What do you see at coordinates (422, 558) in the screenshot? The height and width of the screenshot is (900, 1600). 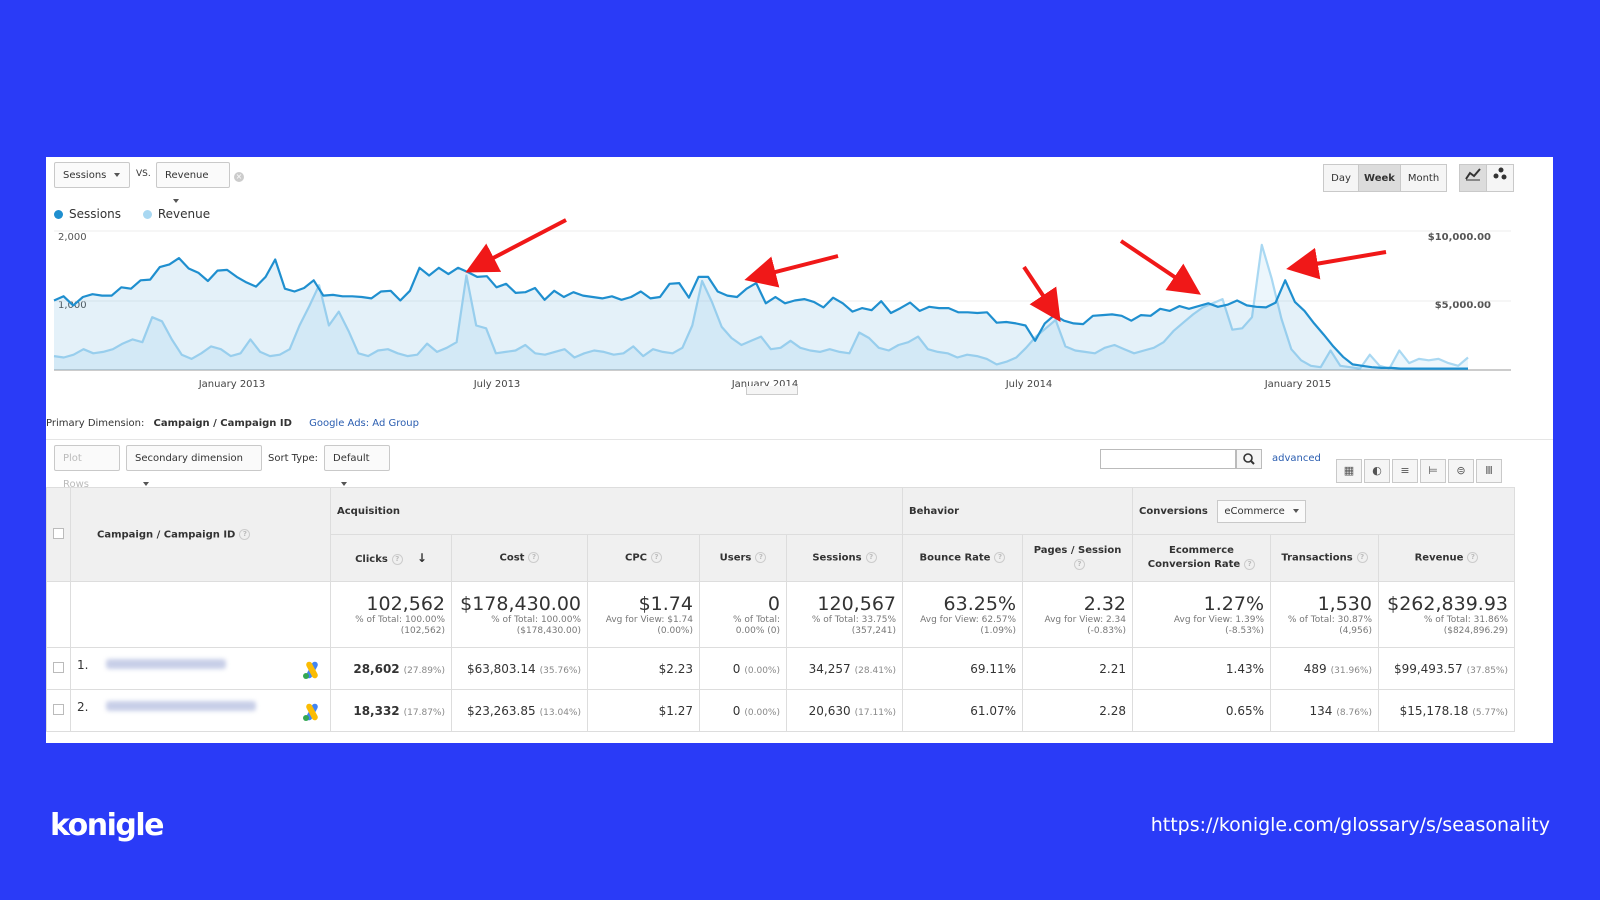 I see `sort-desc-icon: ↓` at bounding box center [422, 558].